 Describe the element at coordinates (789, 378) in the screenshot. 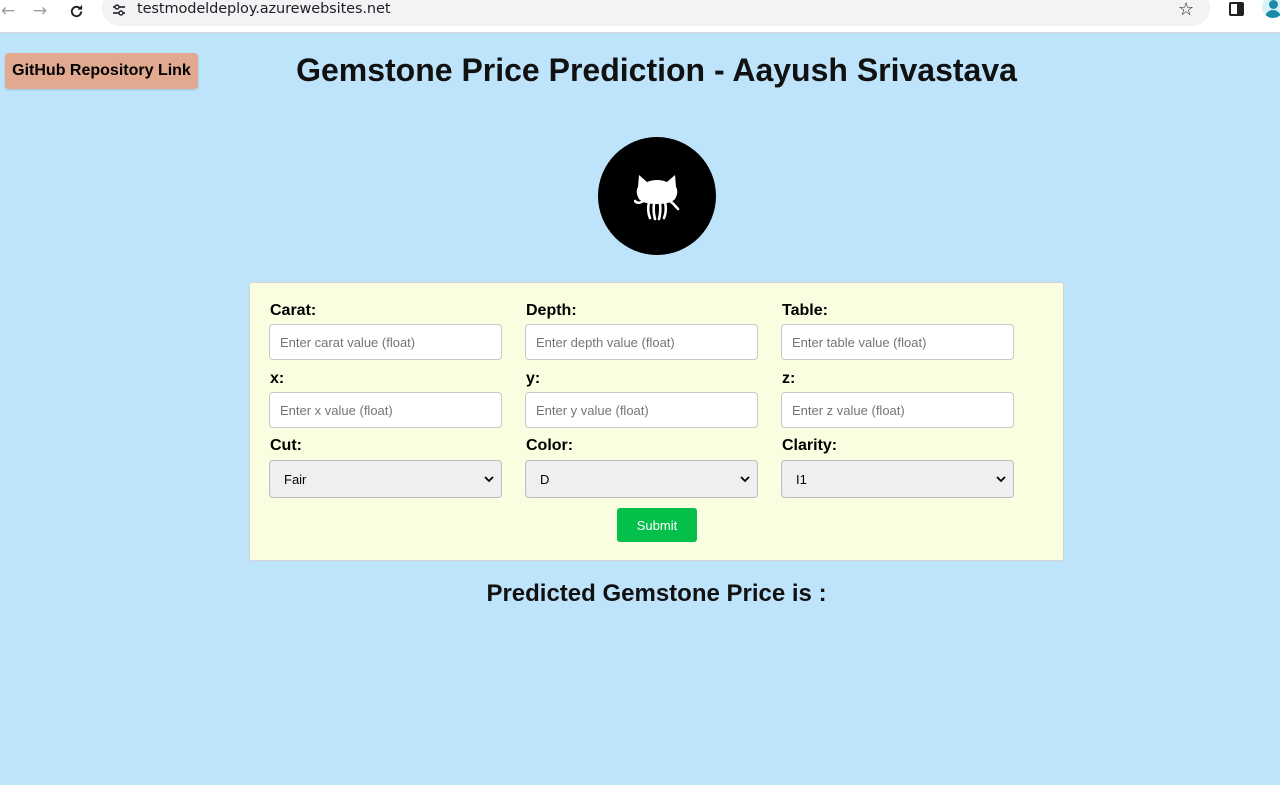

I see `z-label: z:` at that location.